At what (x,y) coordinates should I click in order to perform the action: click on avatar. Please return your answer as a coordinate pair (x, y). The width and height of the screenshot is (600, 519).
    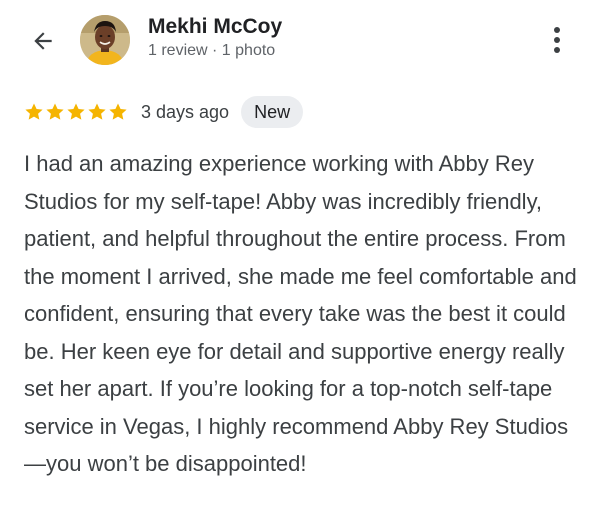
    Looking at the image, I should click on (105, 40).